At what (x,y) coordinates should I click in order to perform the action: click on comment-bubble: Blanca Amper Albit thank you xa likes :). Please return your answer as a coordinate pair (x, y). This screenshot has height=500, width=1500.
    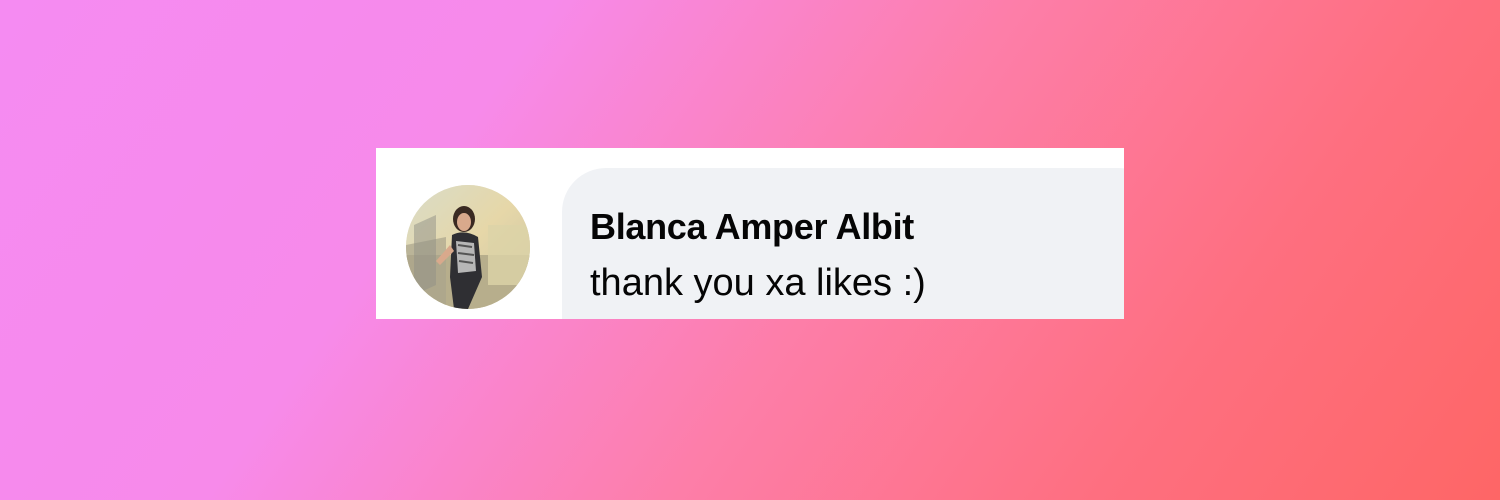
    Looking at the image, I should click on (843, 243).